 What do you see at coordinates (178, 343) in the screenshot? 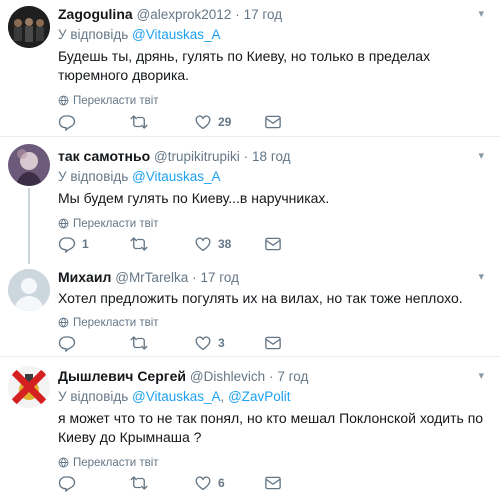
I see `tweet-actions: 3` at bounding box center [178, 343].